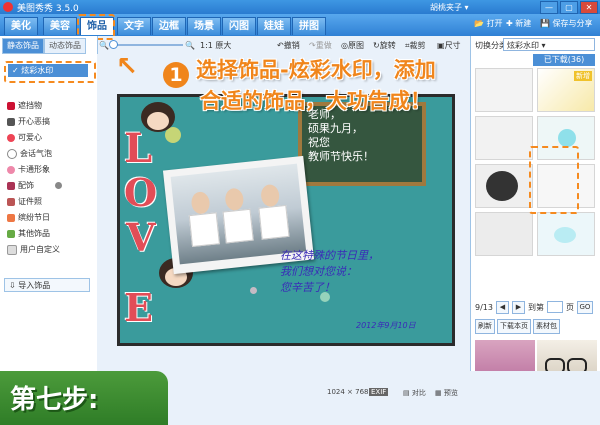 Image resolution: width=600 pixels, height=425 pixels. Describe the element at coordinates (11, 121) in the screenshot. I see `prank-icon` at that location.